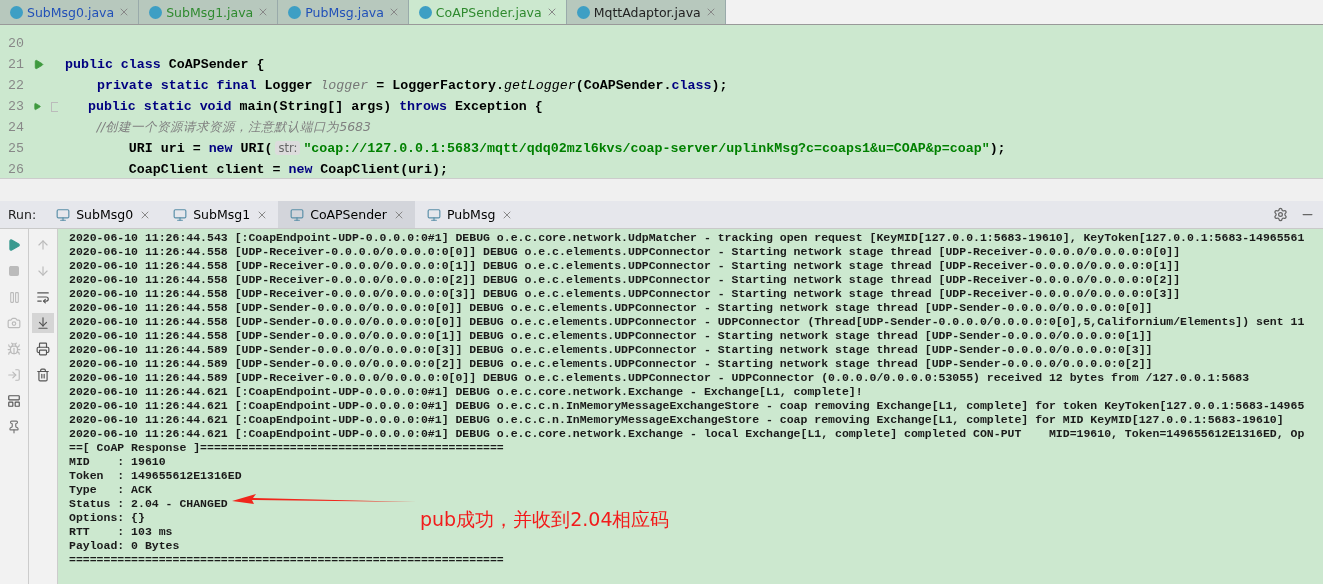 The height and width of the screenshot is (584, 1323). What do you see at coordinates (54, 106) in the screenshot?
I see `fold-icon` at bounding box center [54, 106].